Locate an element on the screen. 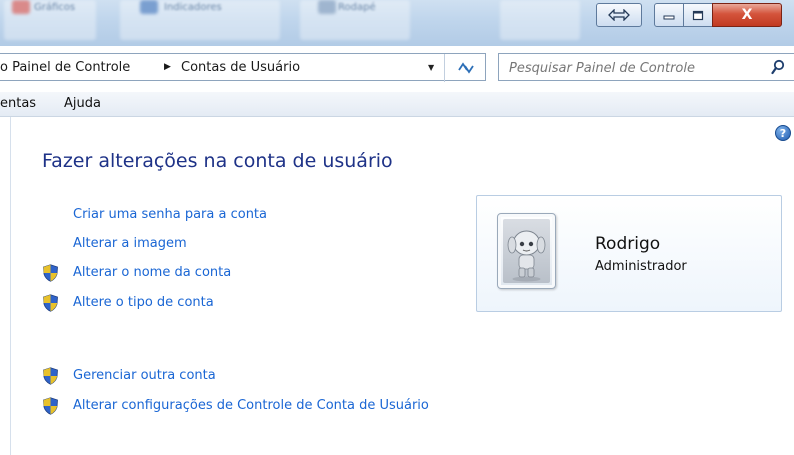 This screenshot has width=794, height=455. user-picture is located at coordinates (526, 251).